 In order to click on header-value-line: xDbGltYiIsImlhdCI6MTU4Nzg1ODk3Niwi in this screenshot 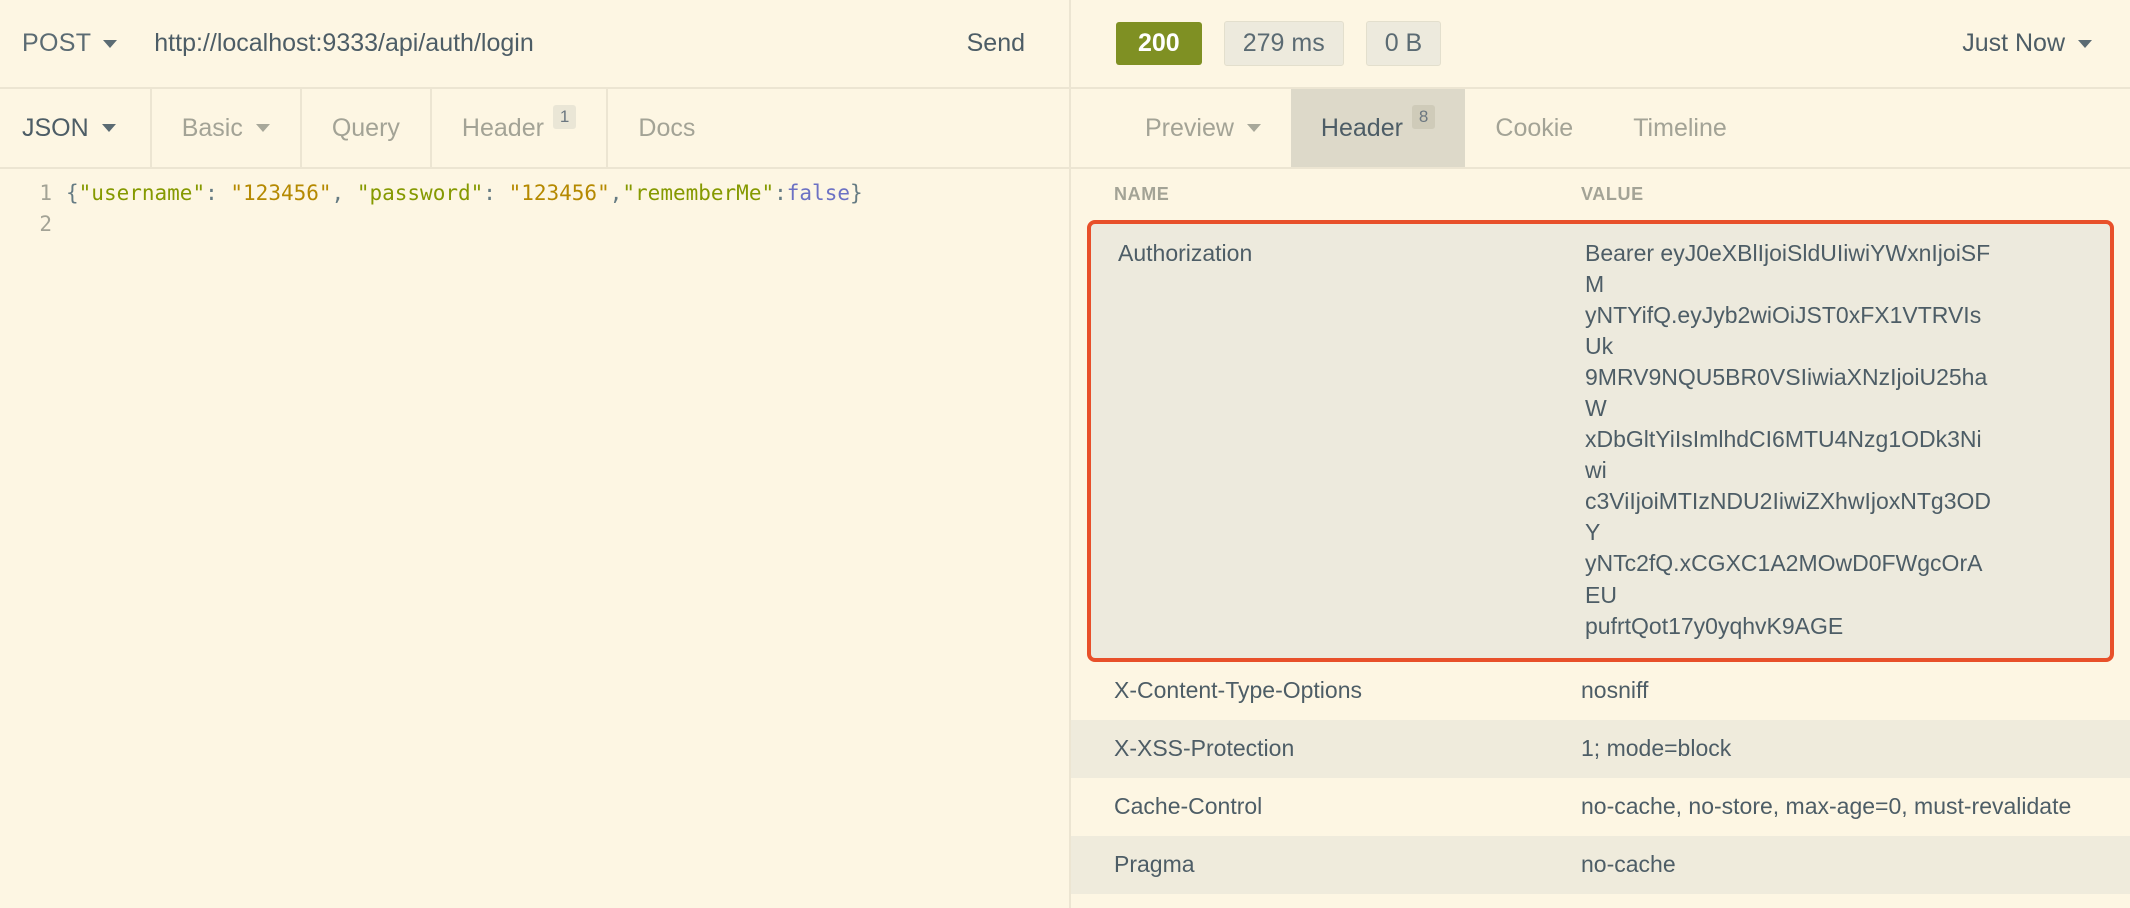, I will do `click(1783, 455)`.